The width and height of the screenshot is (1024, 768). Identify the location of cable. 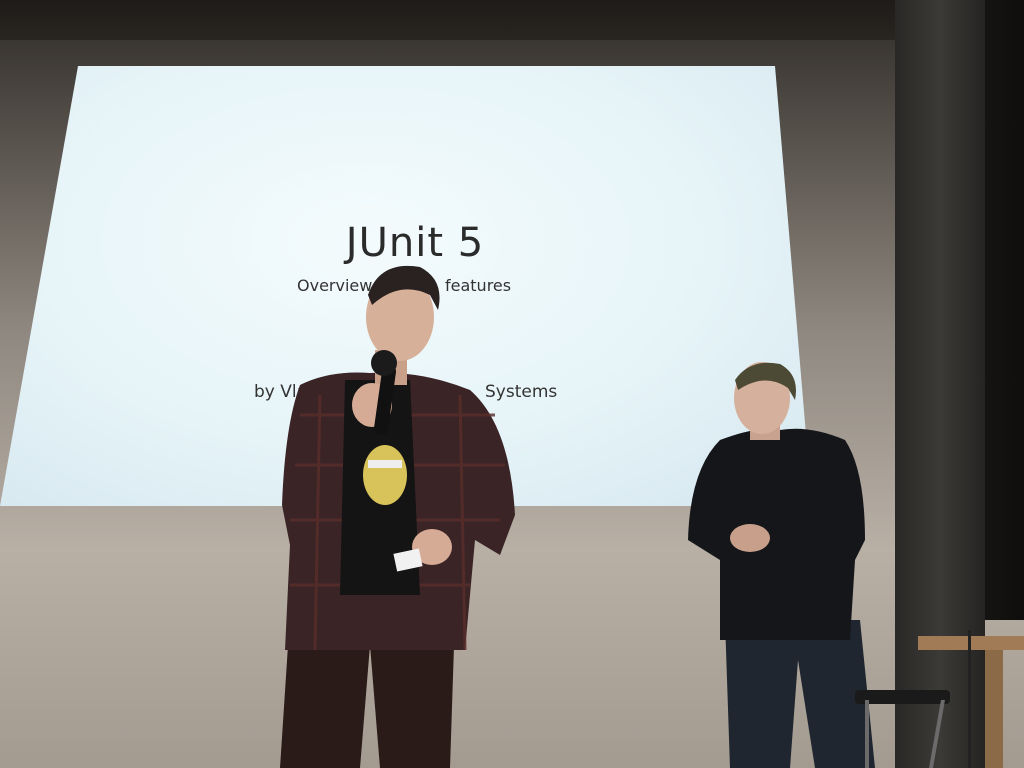
(969, 699).